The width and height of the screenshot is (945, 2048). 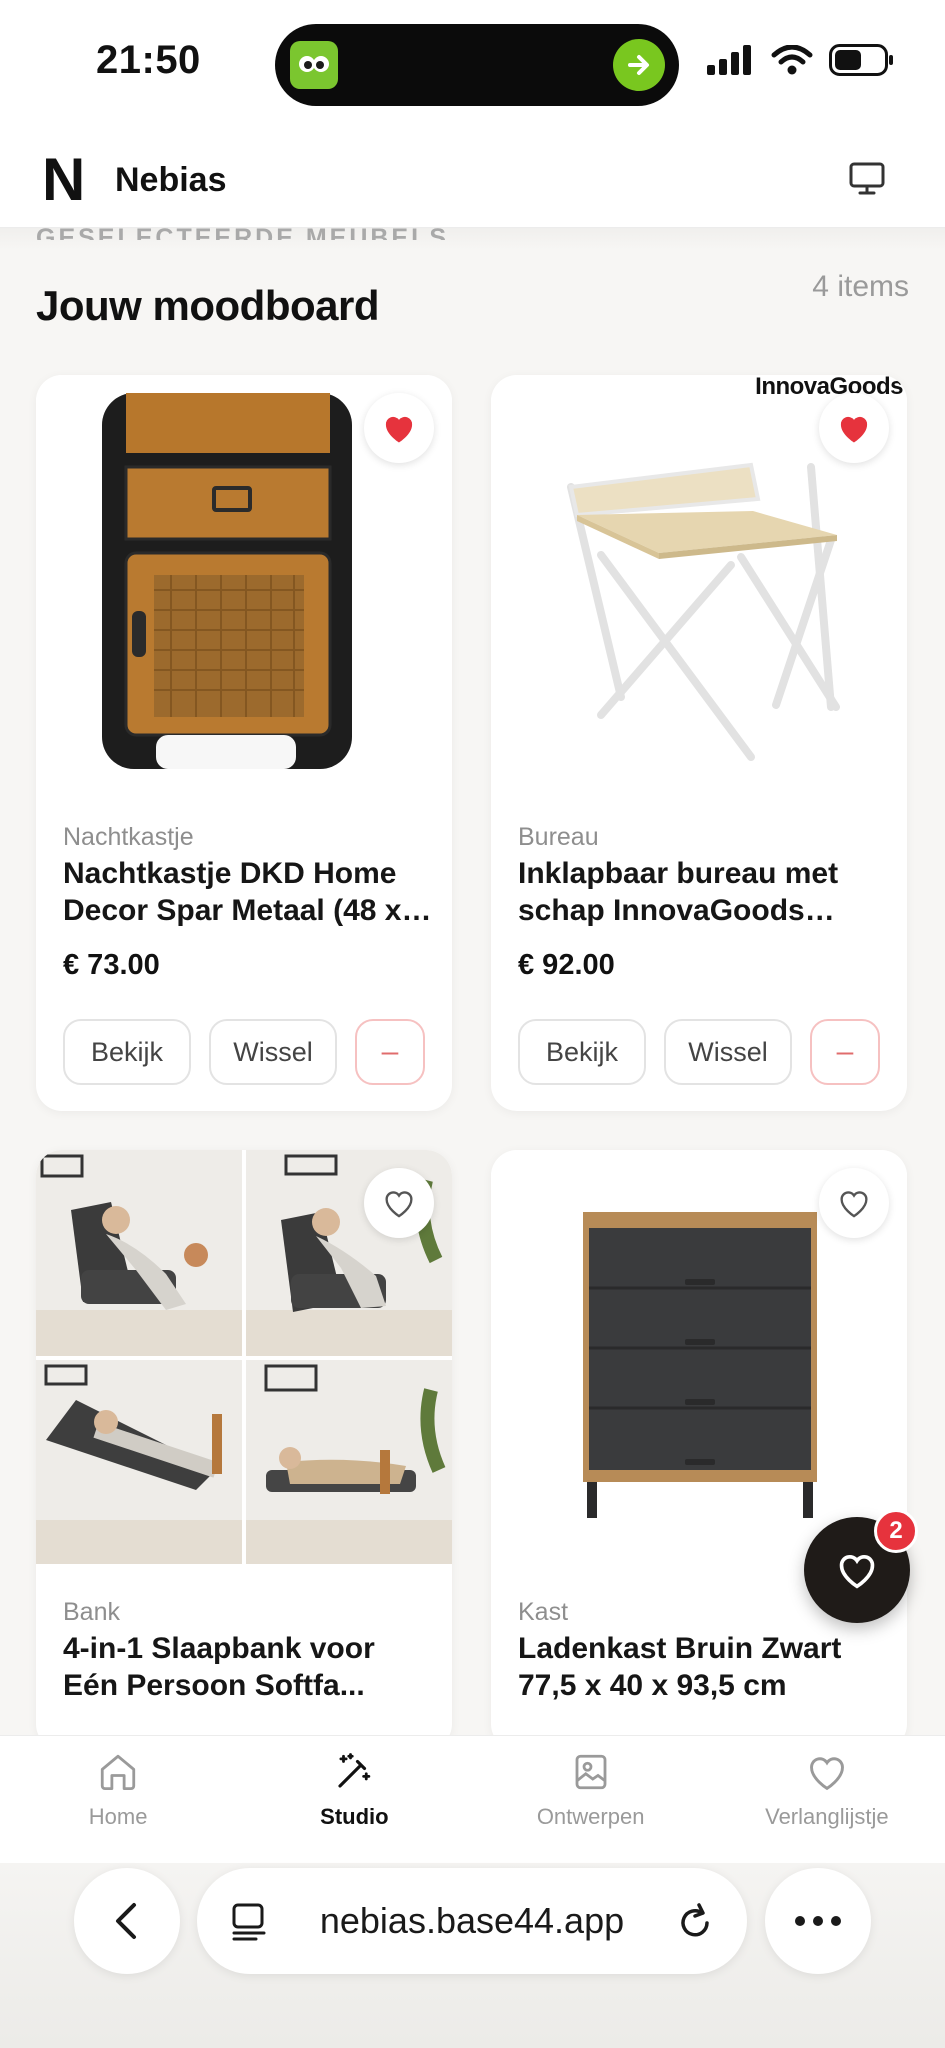 I want to click on product-category: Bureau, so click(x=558, y=837).